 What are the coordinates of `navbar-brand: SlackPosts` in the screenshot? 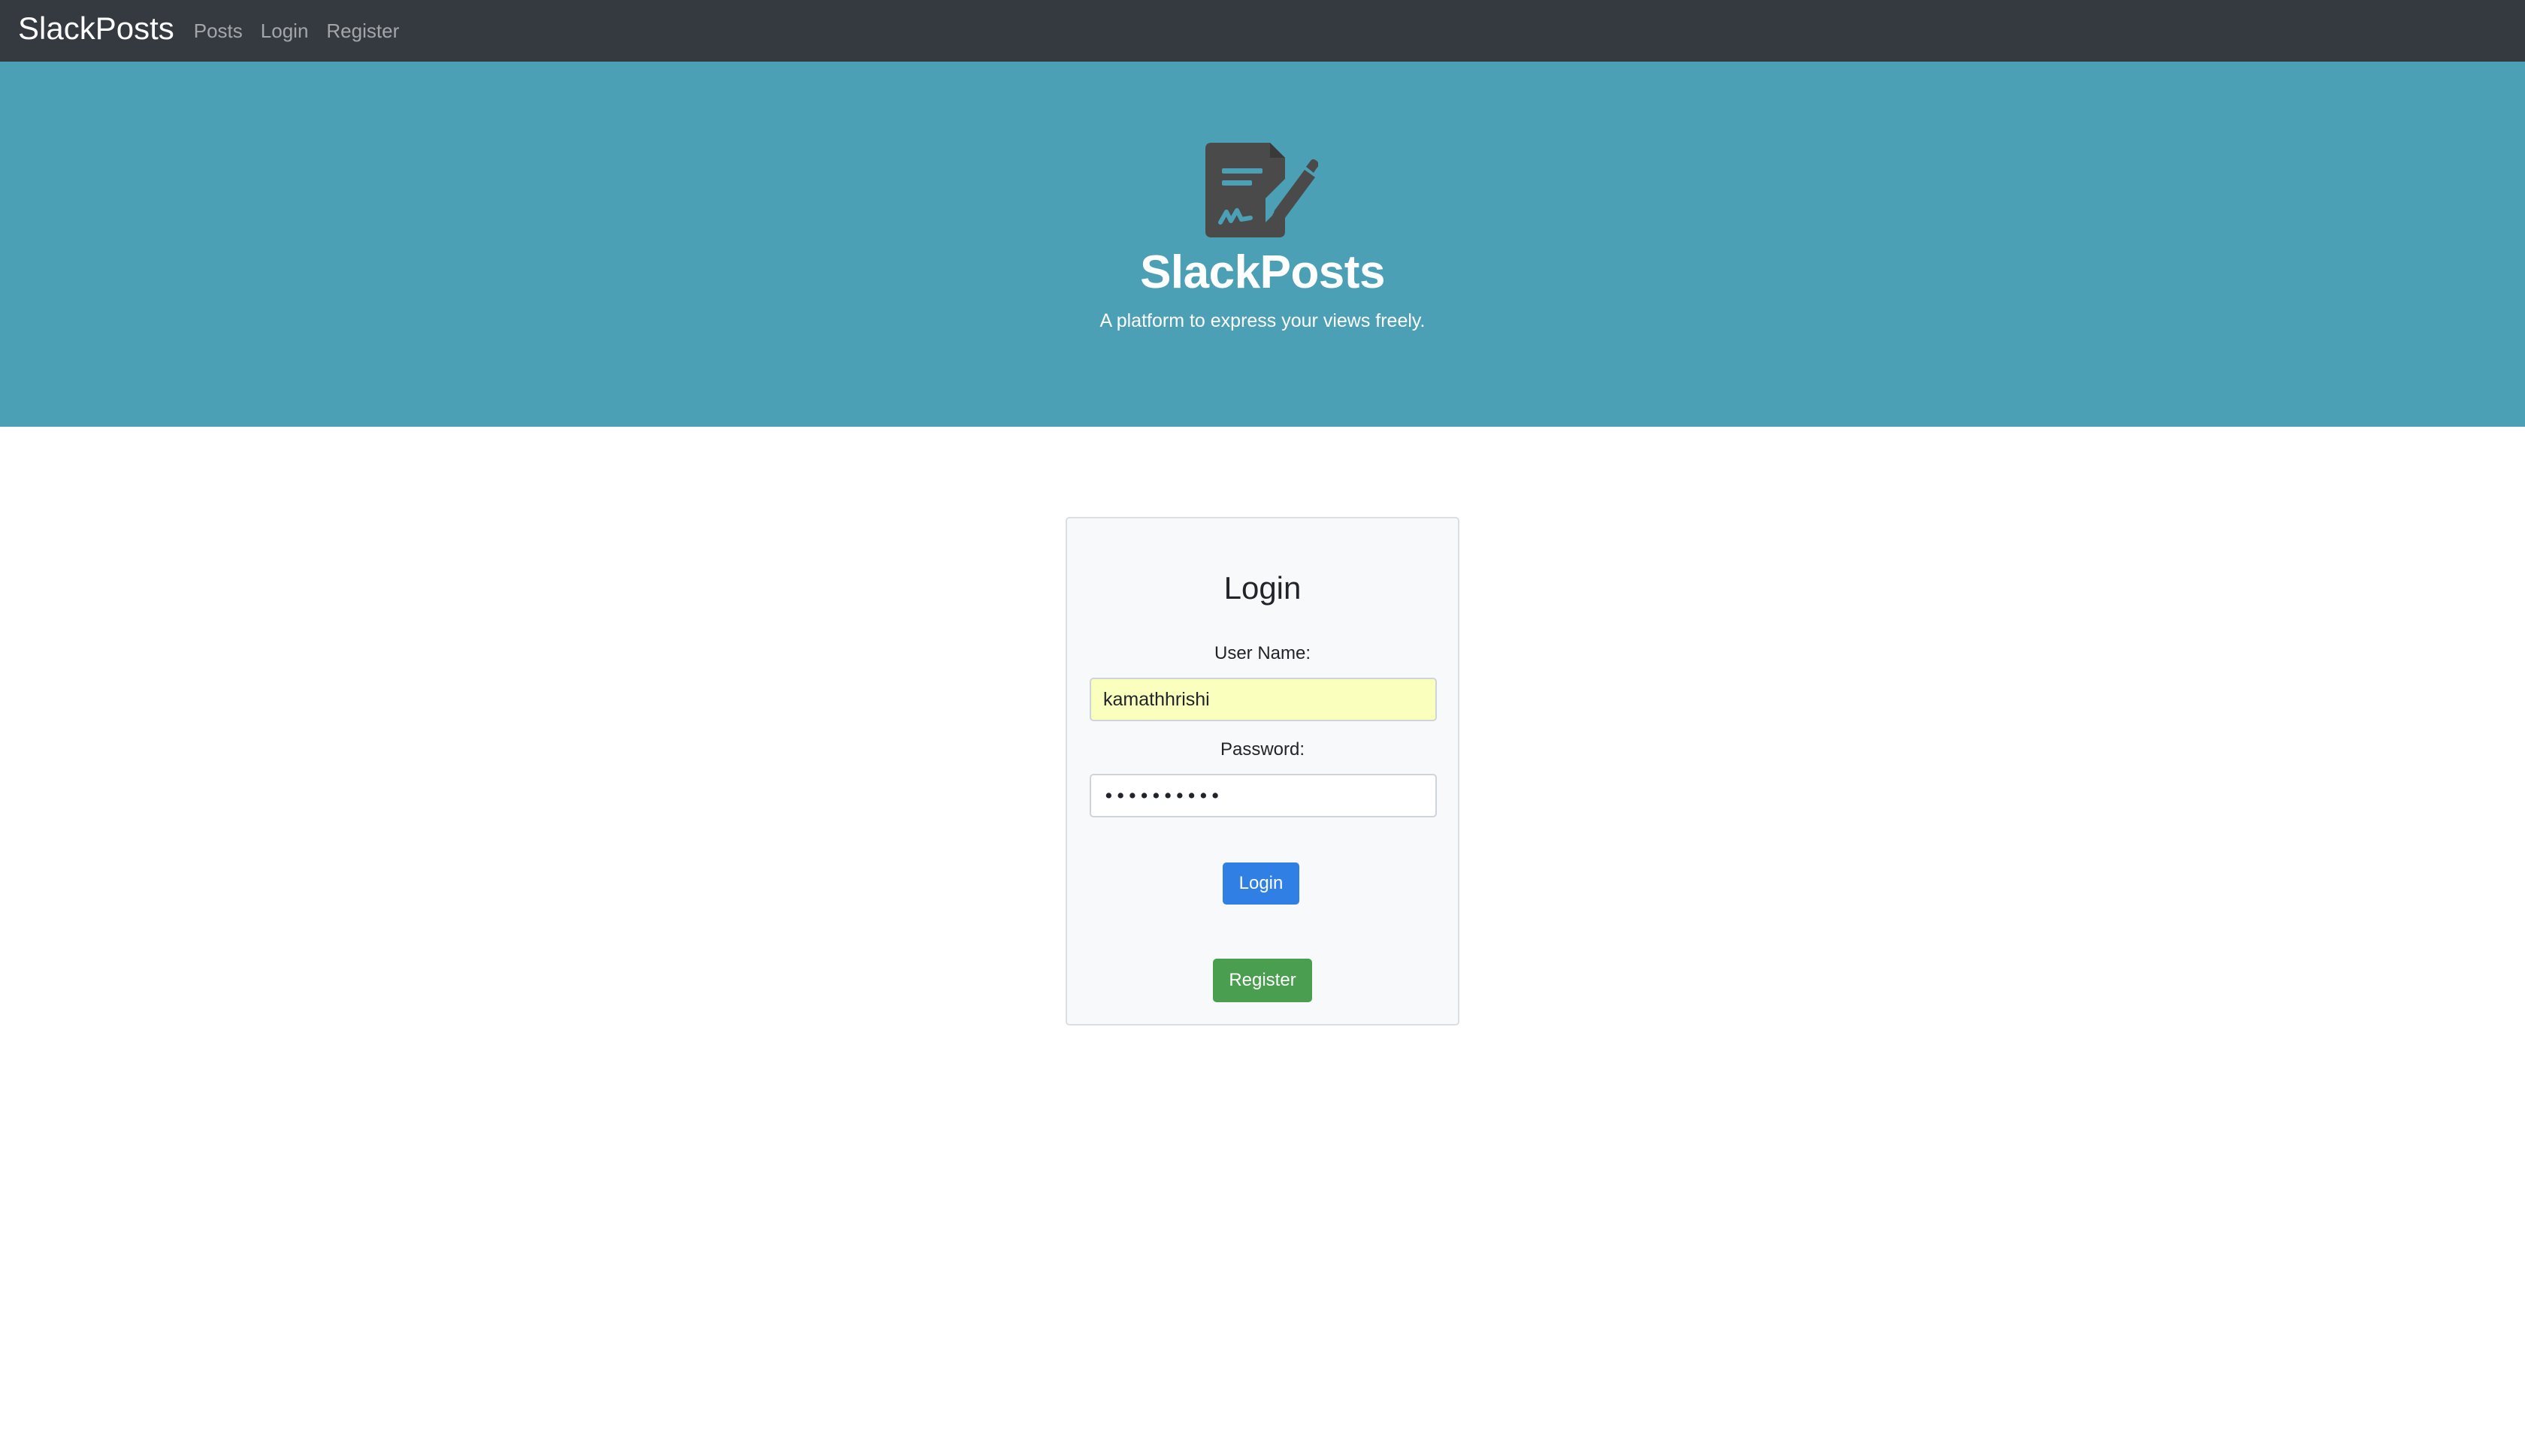 It's located at (96, 28).